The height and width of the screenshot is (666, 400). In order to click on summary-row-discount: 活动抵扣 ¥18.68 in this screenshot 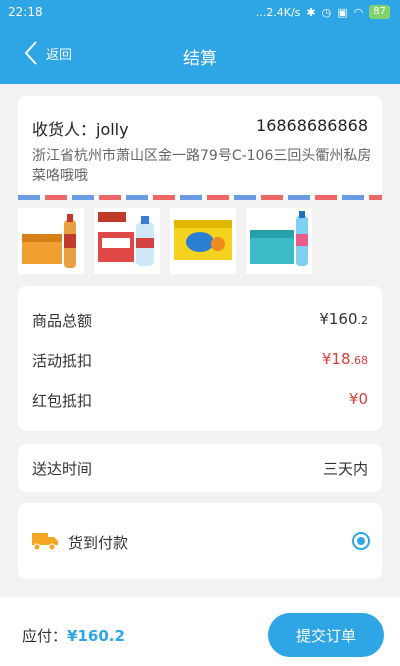, I will do `click(200, 360)`.